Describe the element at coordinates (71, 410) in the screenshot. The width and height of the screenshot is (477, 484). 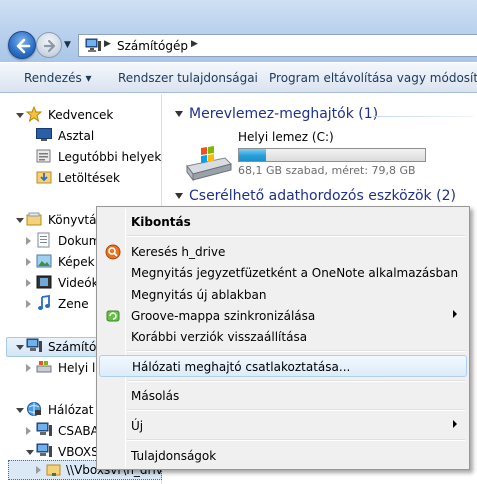
I see `nav-network-label: Hálózat` at that location.